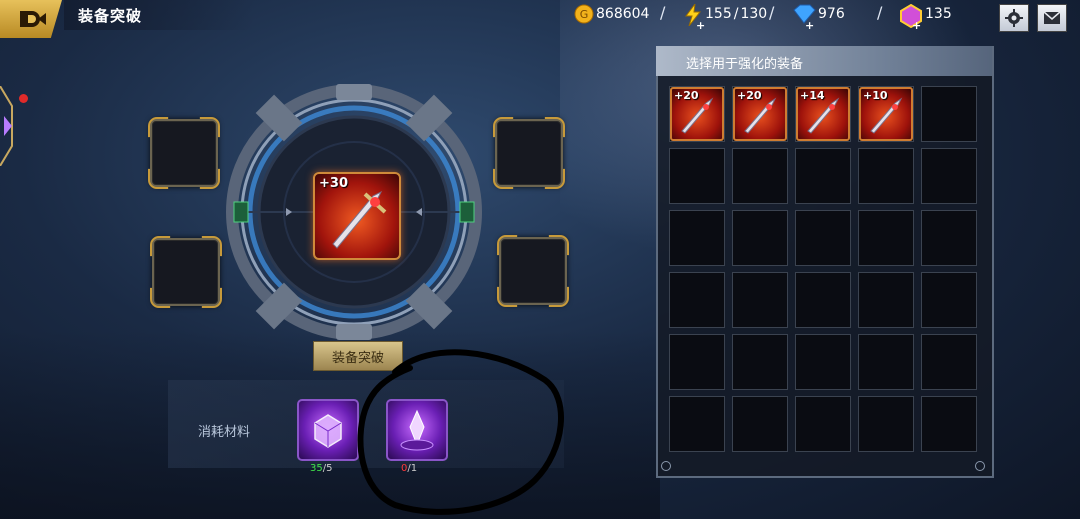  I want to click on energy-max: 130, so click(754, 14).